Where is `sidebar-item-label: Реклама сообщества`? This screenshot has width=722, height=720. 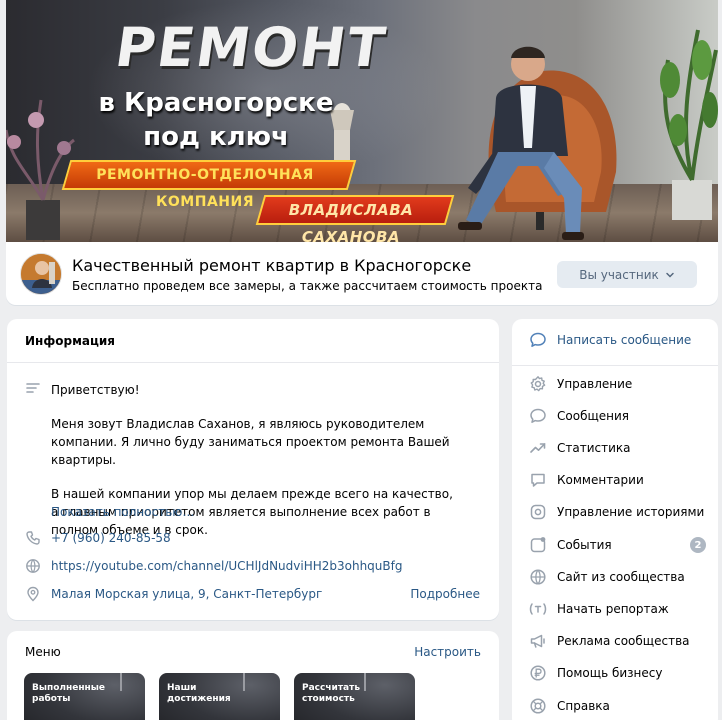
sidebar-item-label: Реклама сообщества is located at coordinates (623, 641).